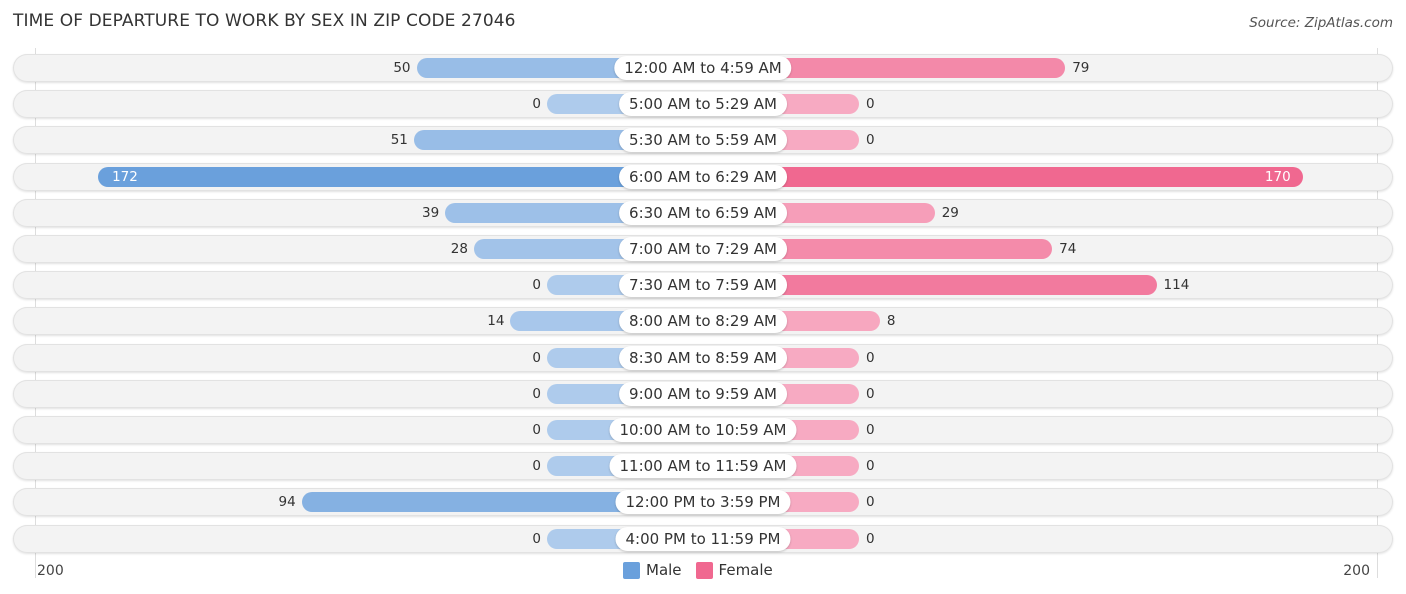 The width and height of the screenshot is (1406, 594). I want to click on category-label: 6:30 AM to 6:59 AM, so click(703, 212).